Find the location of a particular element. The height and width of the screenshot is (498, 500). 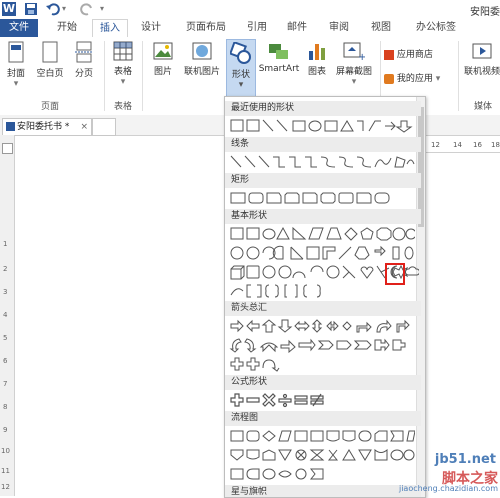

shapes-label: 形状 is located at coordinates (240, 75).